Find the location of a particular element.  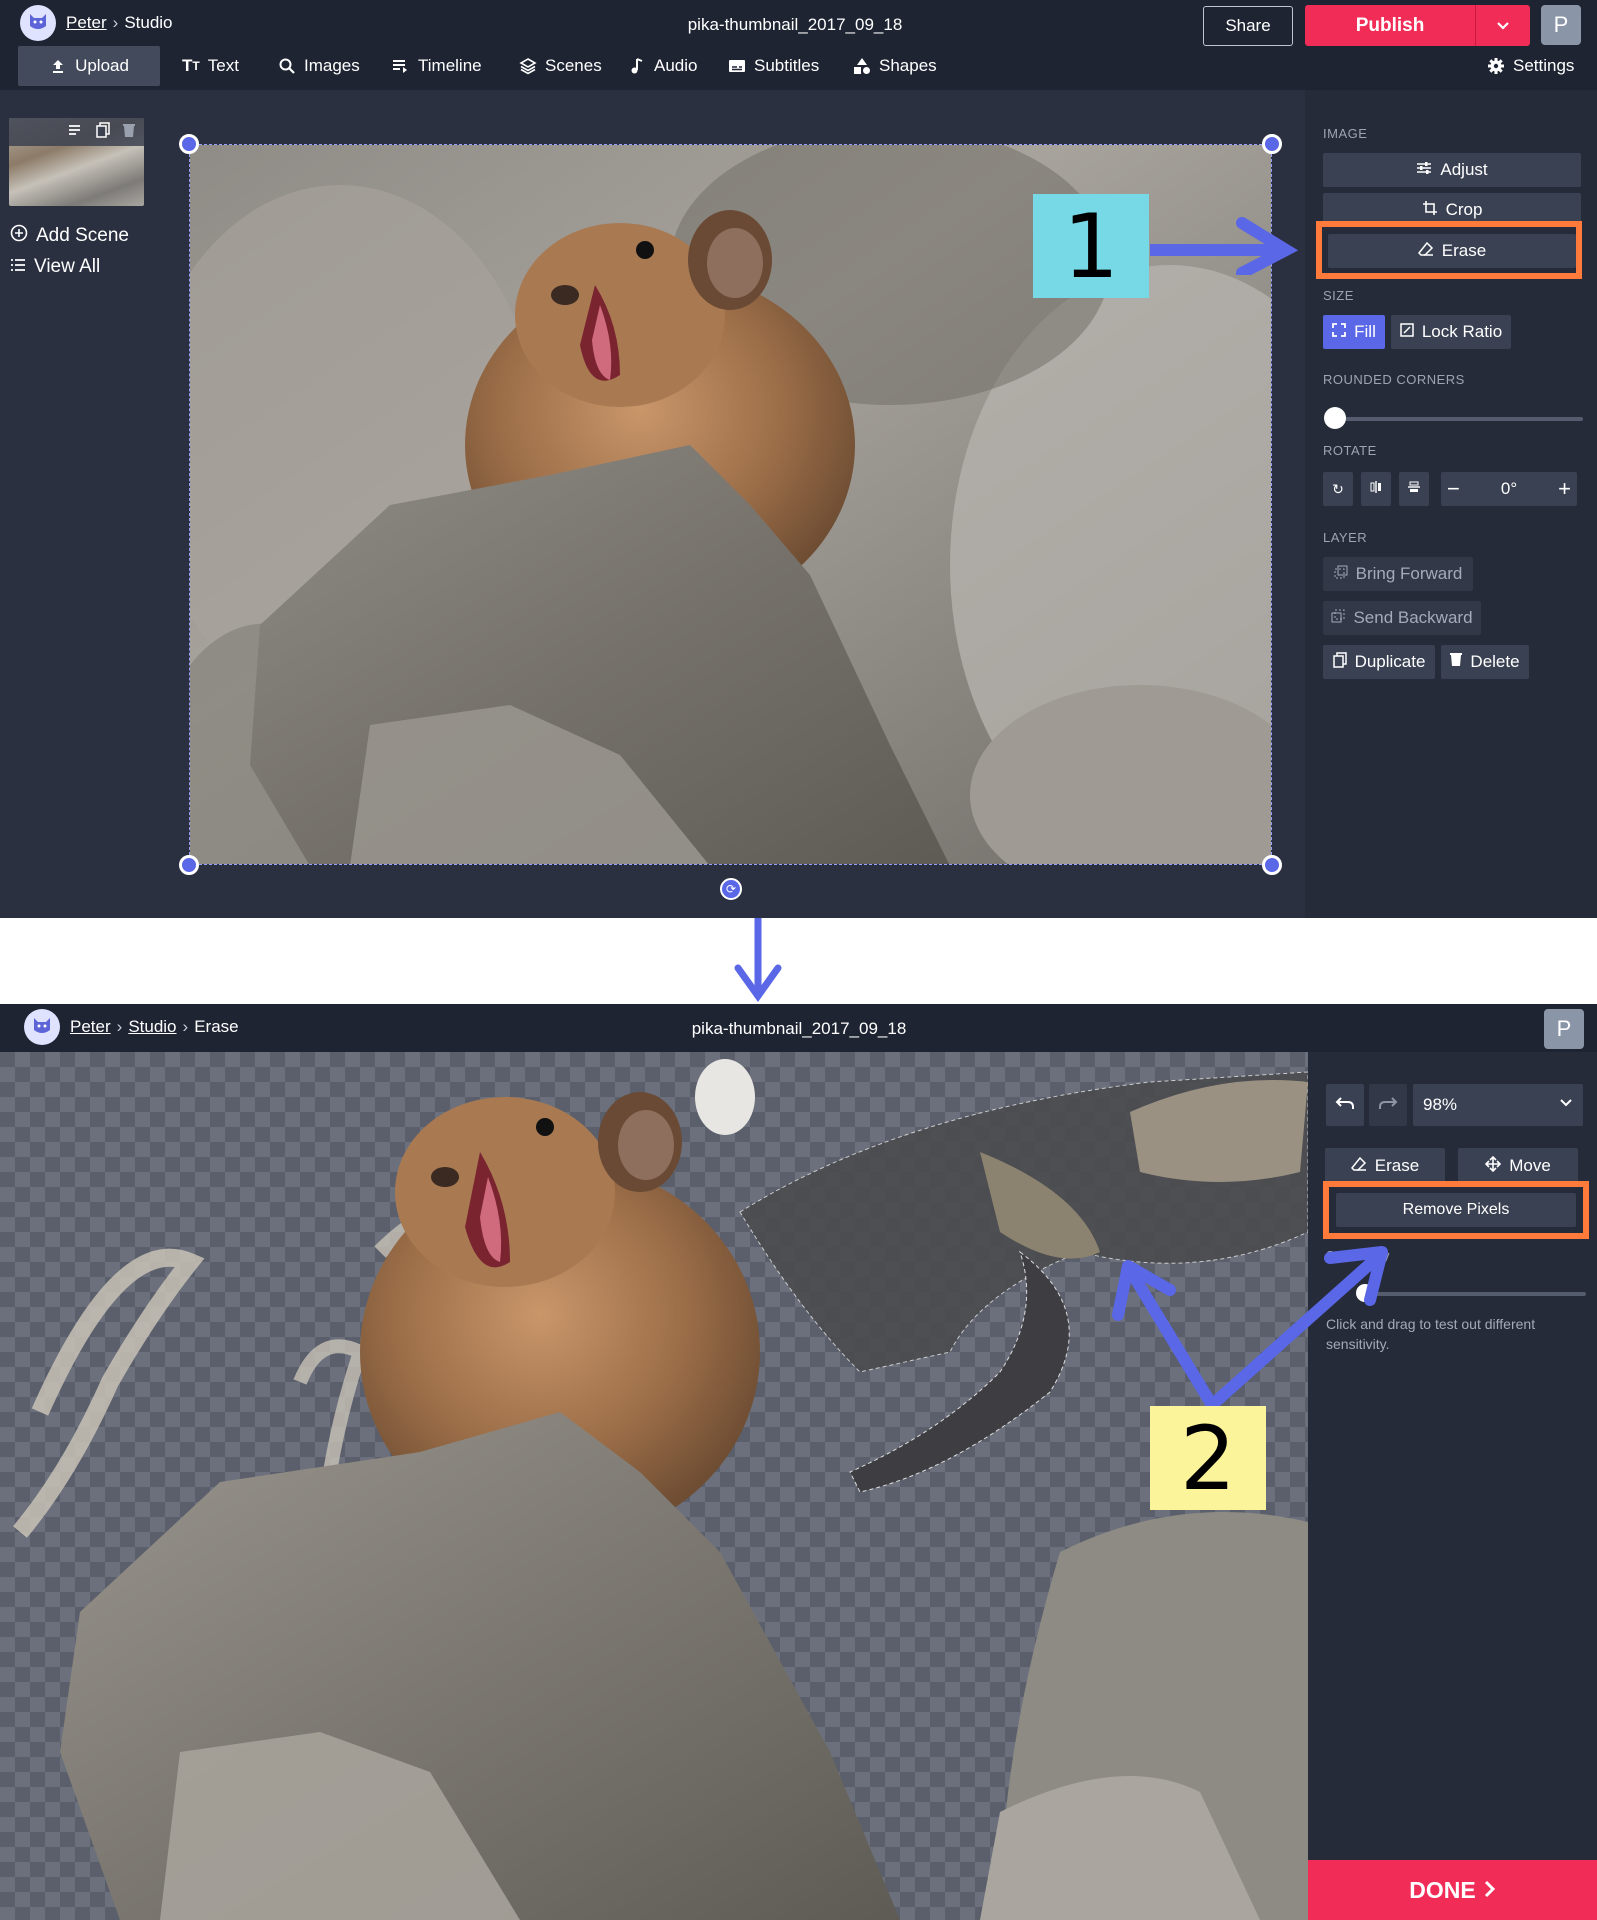

send-backward-icon is located at coordinates (1338, 618).